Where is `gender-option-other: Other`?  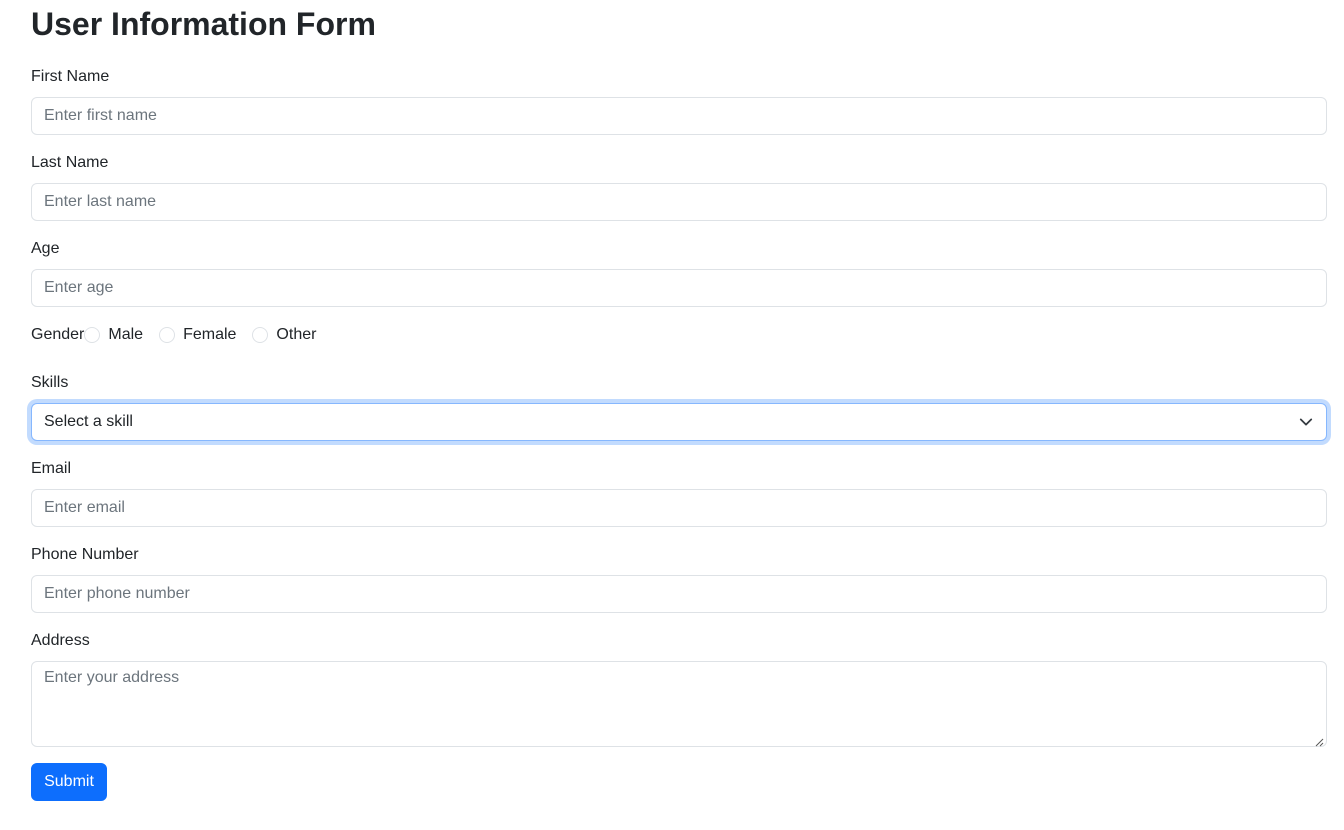
gender-option-other: Other is located at coordinates (284, 335).